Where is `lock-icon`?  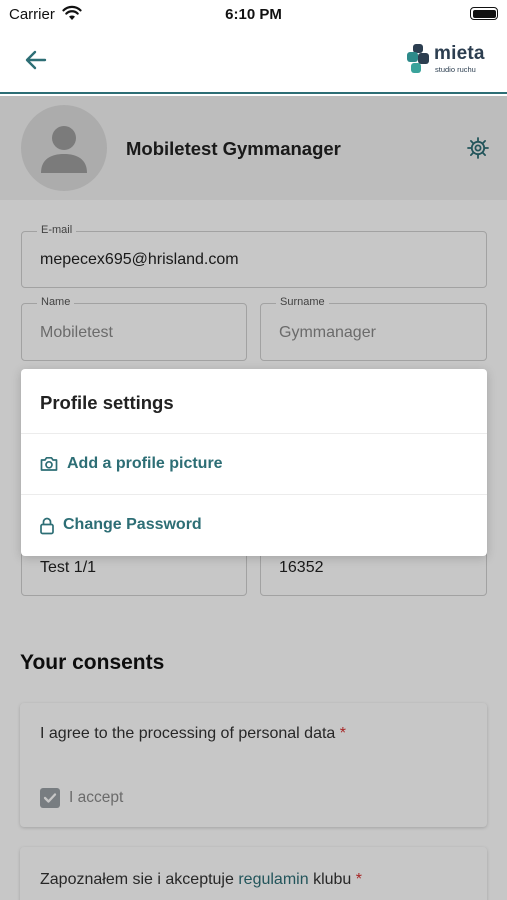 lock-icon is located at coordinates (47, 526).